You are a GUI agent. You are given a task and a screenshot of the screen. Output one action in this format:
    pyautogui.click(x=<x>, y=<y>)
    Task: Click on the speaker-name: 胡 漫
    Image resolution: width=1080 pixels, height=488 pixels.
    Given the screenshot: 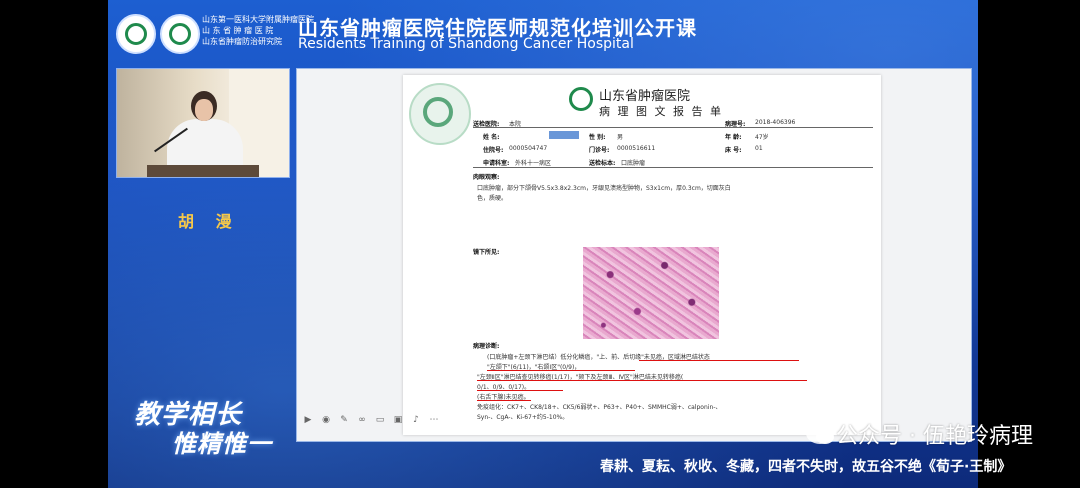 What is the action you would take?
    pyautogui.click(x=209, y=221)
    